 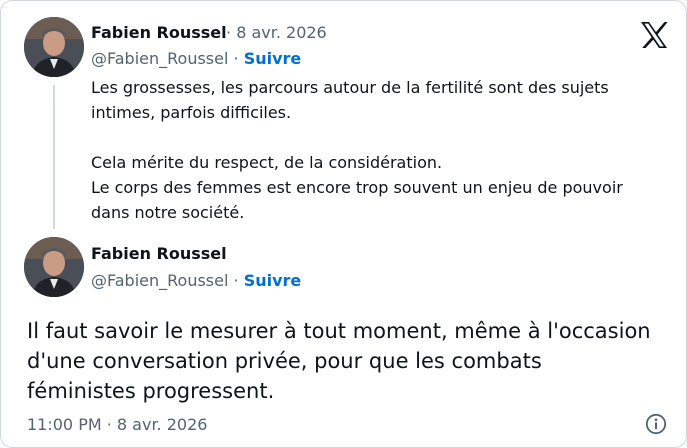 I want to click on info-icon, so click(x=656, y=424).